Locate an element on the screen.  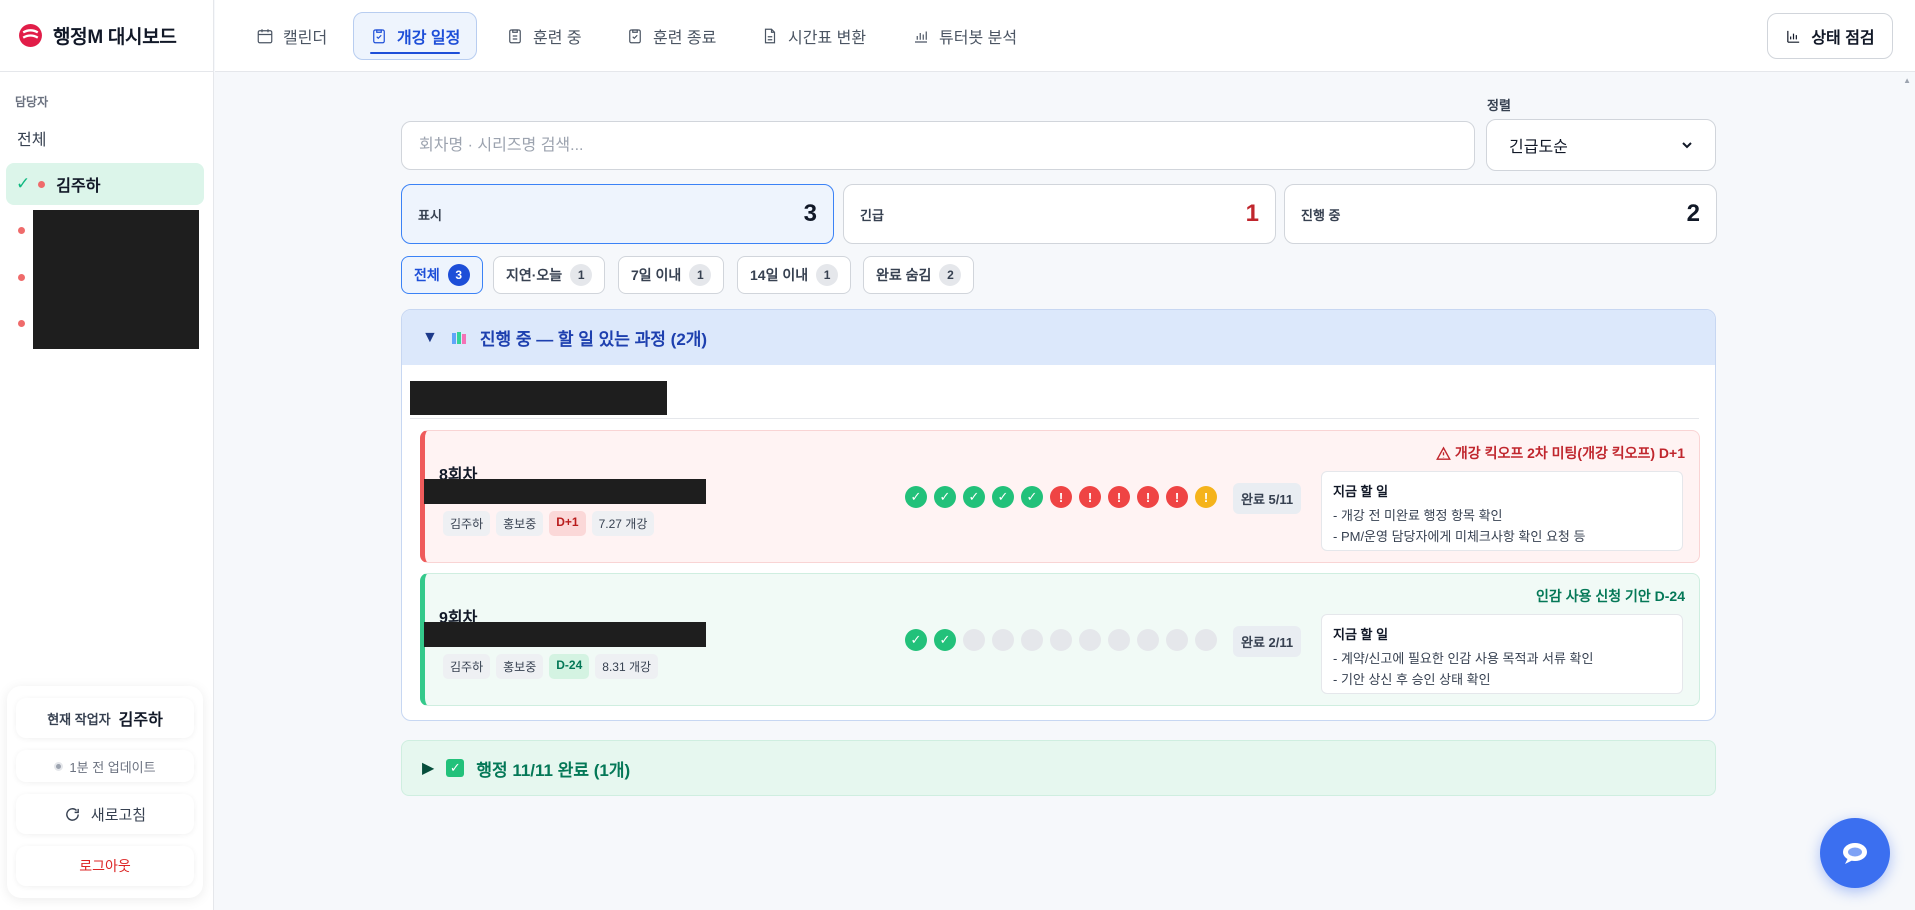
worker-label: 현재 작업자 is located at coordinates (79, 719).